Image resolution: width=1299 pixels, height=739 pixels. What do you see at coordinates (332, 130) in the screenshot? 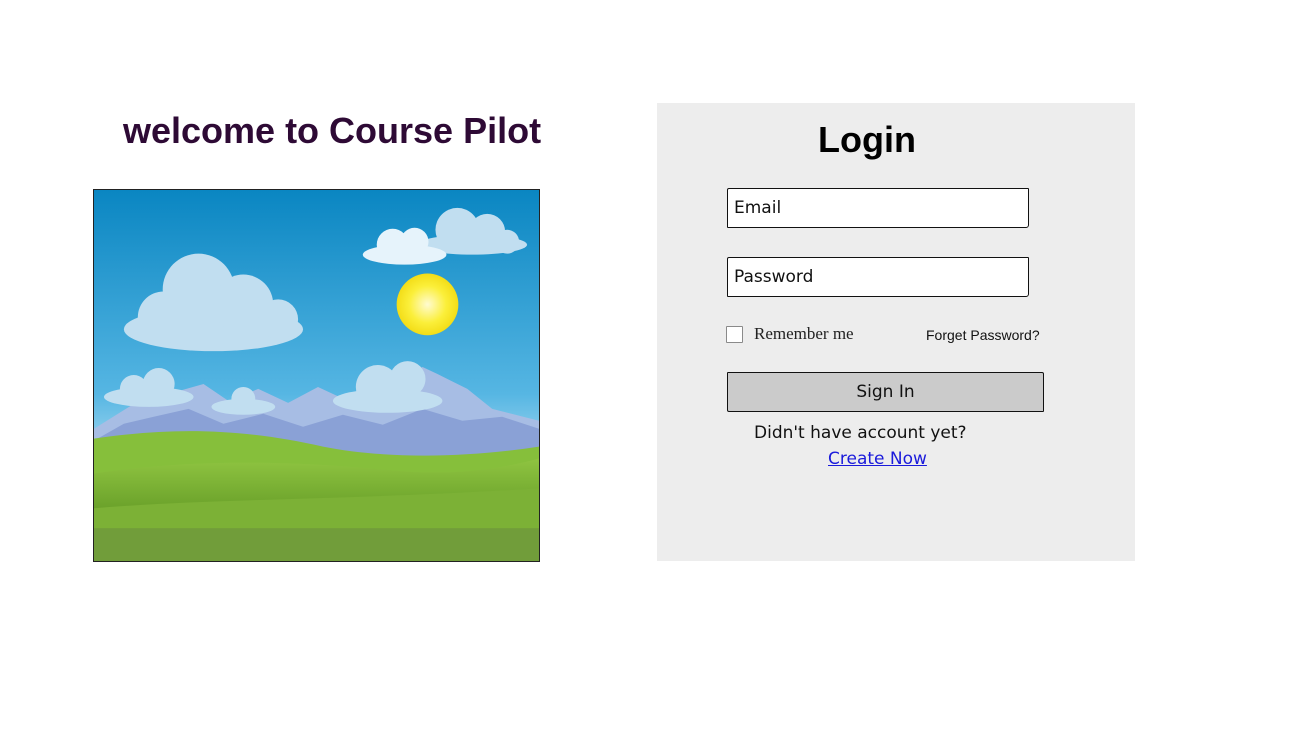
I see `welcome-title: welcome to Course Pilot` at bounding box center [332, 130].